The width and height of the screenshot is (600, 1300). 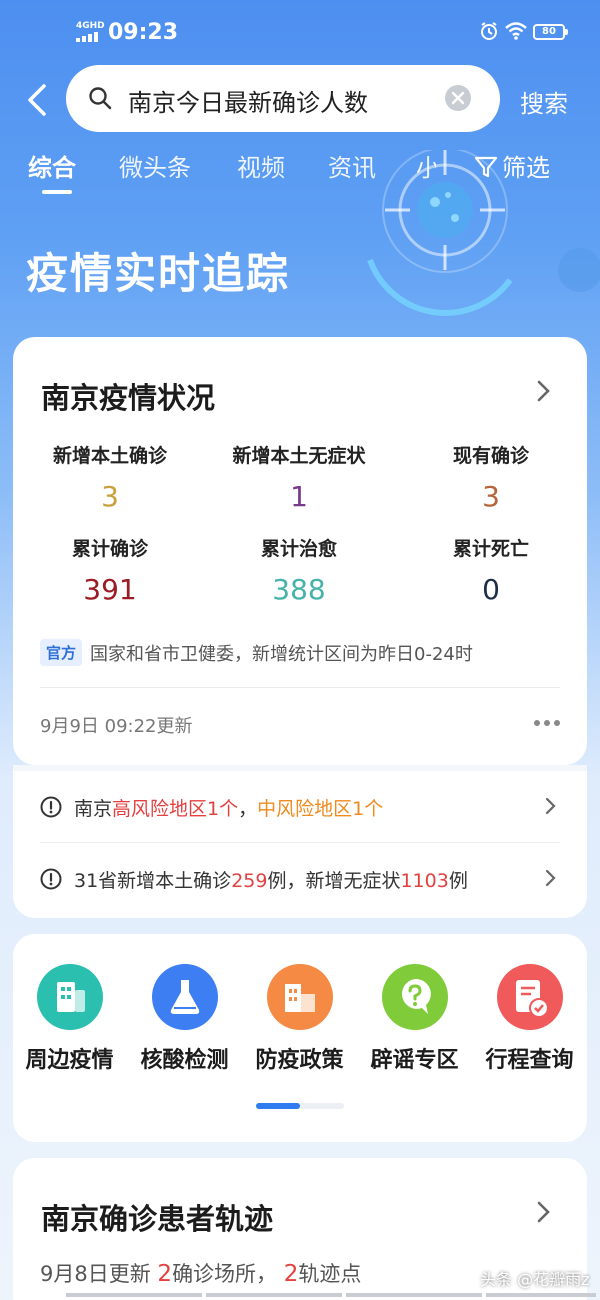 What do you see at coordinates (143, 32) in the screenshot?
I see `clock: 09:23` at bounding box center [143, 32].